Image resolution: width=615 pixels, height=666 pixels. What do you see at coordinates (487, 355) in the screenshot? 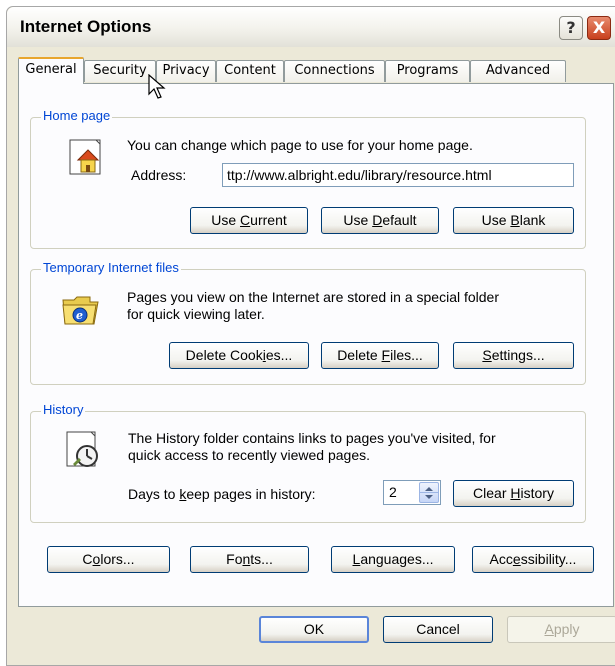
I see `settings-accesskey: S` at bounding box center [487, 355].